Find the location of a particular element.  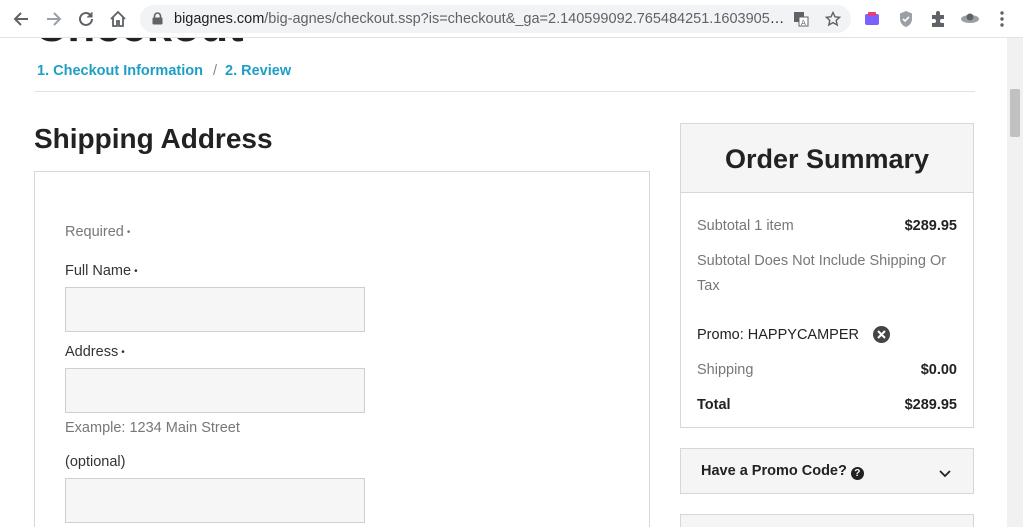

full-name-label: Full Name • is located at coordinates (101, 271).